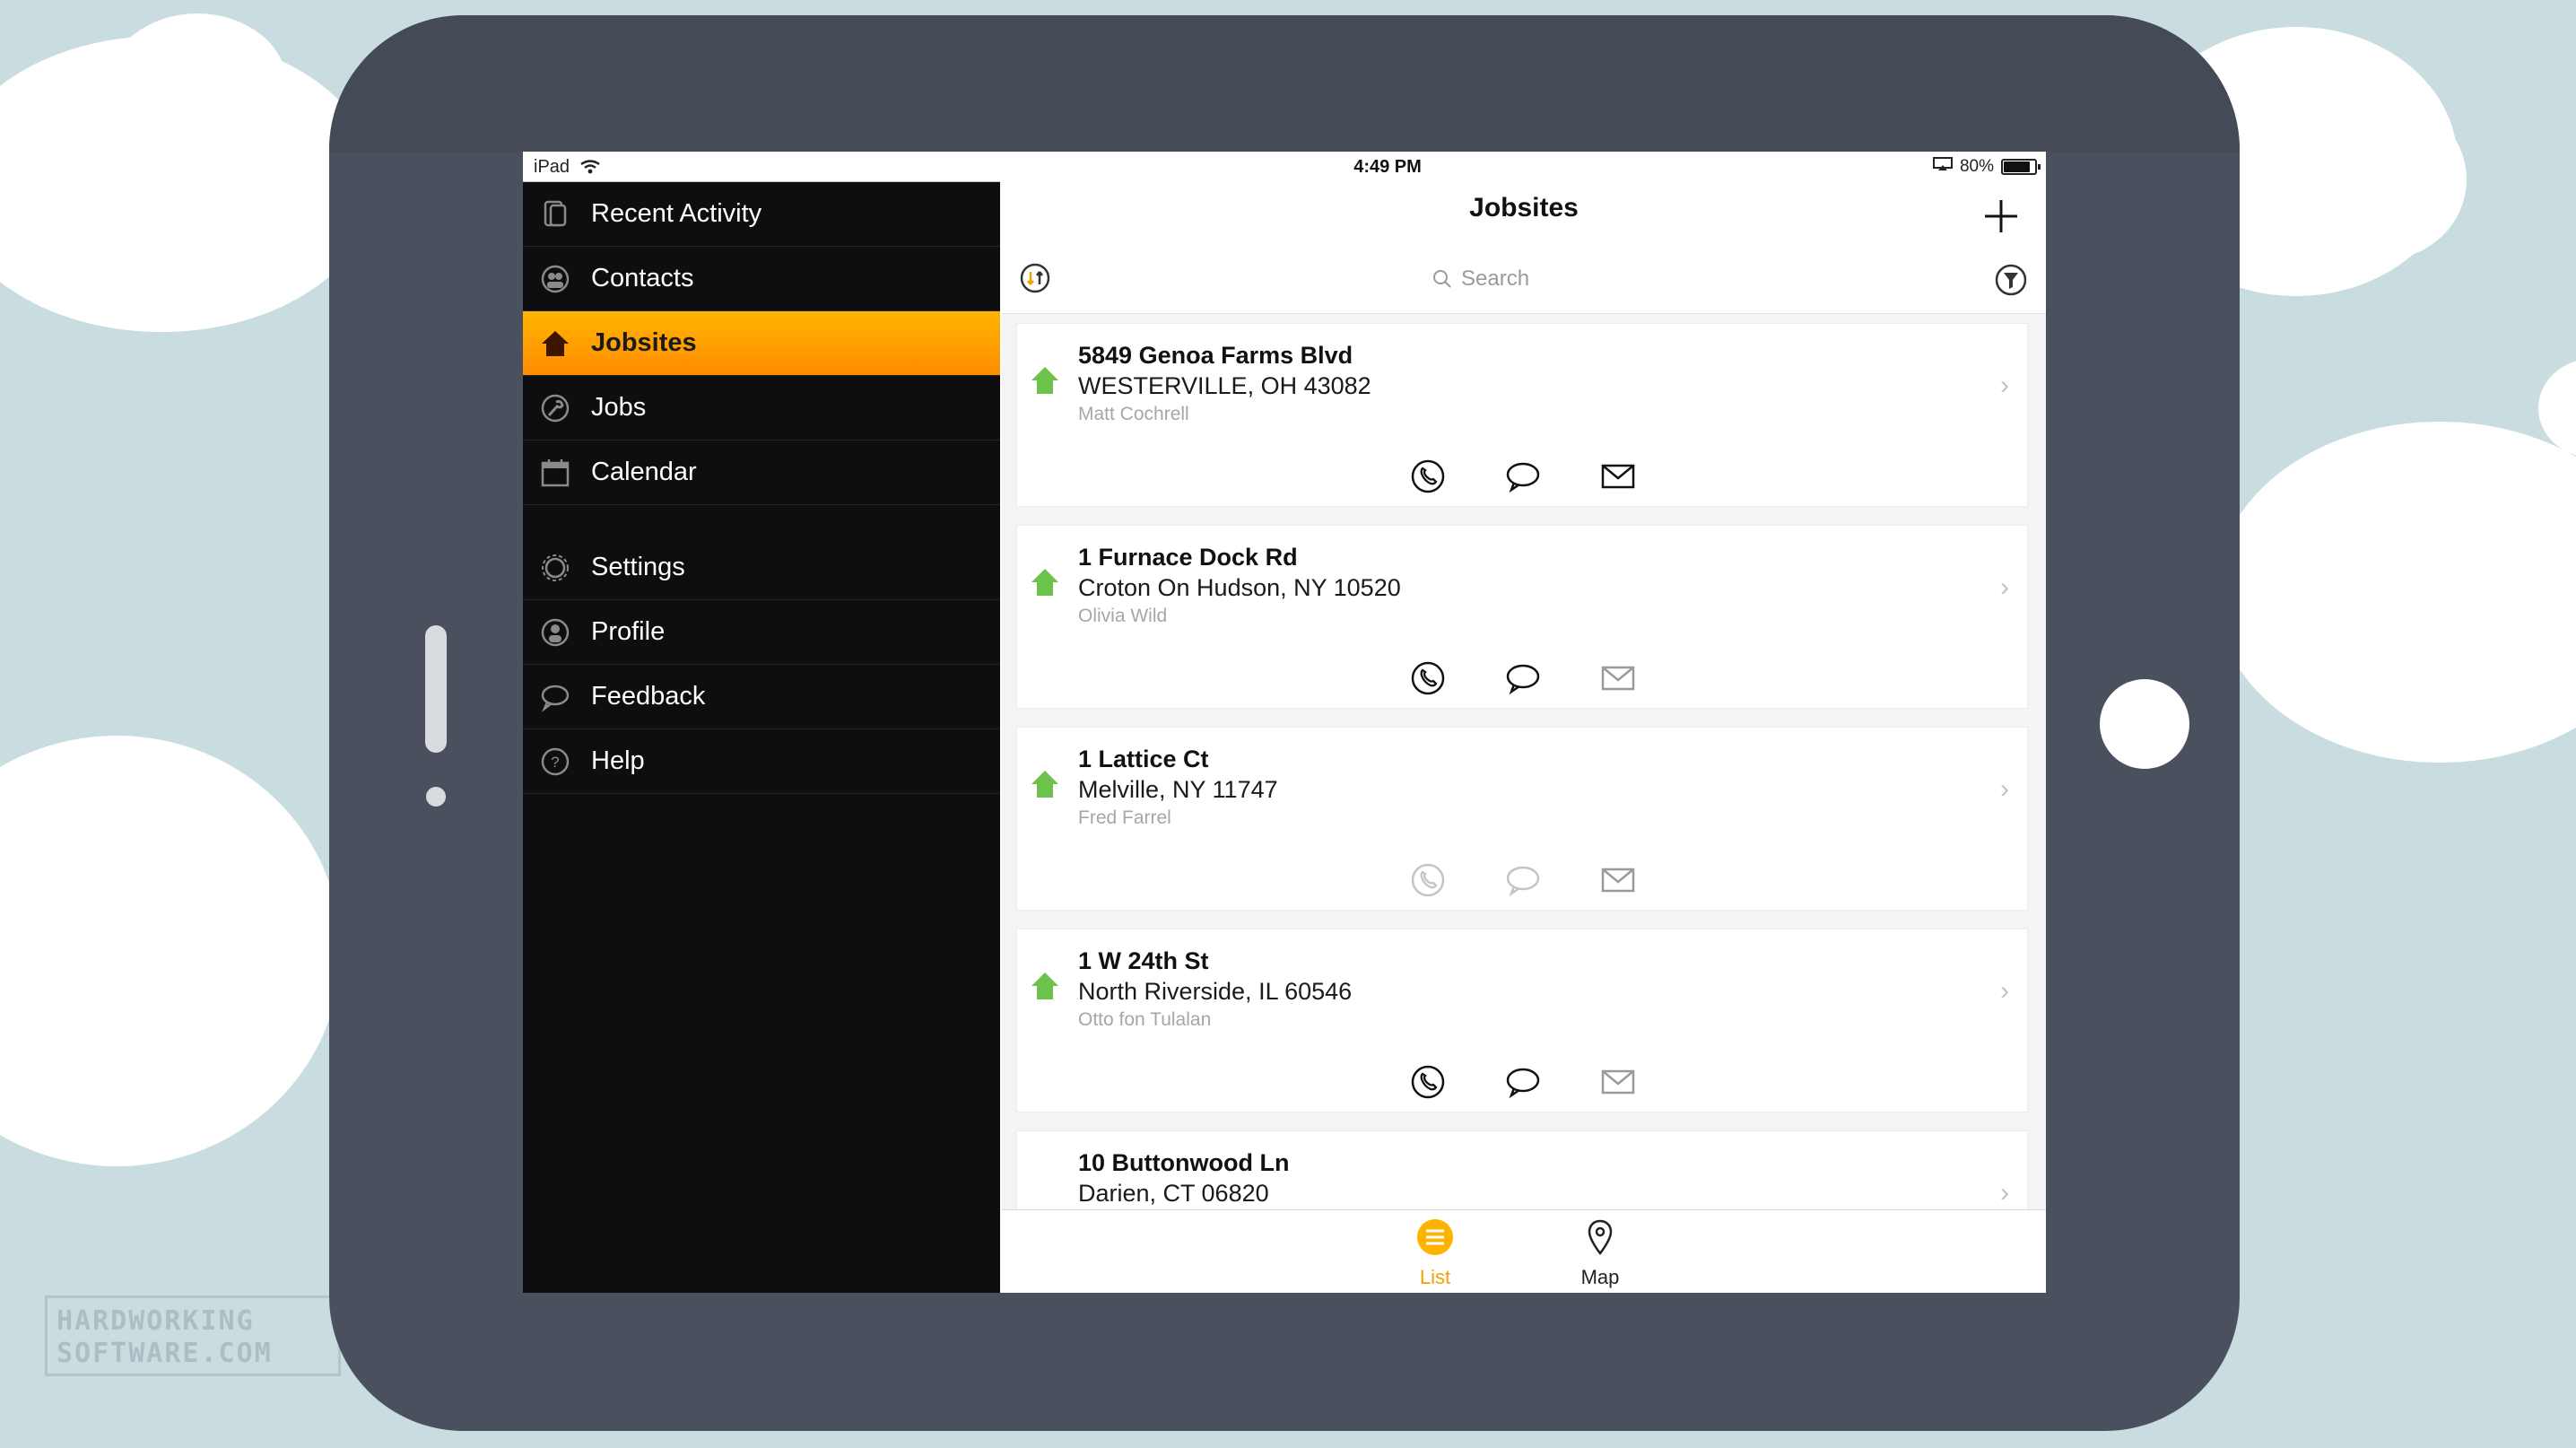 The image size is (2576, 1448). Describe the element at coordinates (555, 568) in the screenshot. I see `gear-icon` at that location.